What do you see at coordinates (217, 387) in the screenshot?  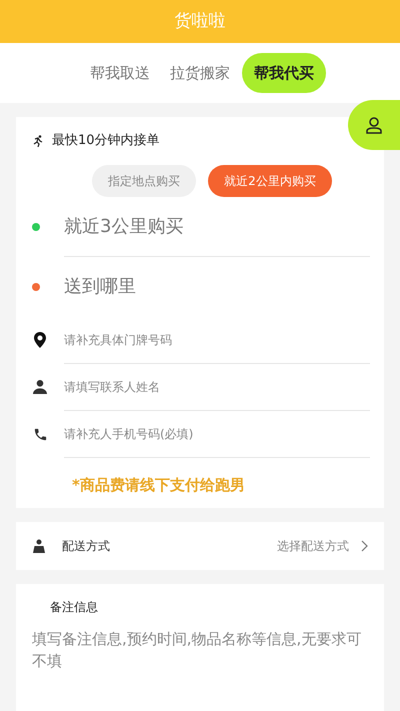 I see `input-field: 请填写联系人姓名` at bounding box center [217, 387].